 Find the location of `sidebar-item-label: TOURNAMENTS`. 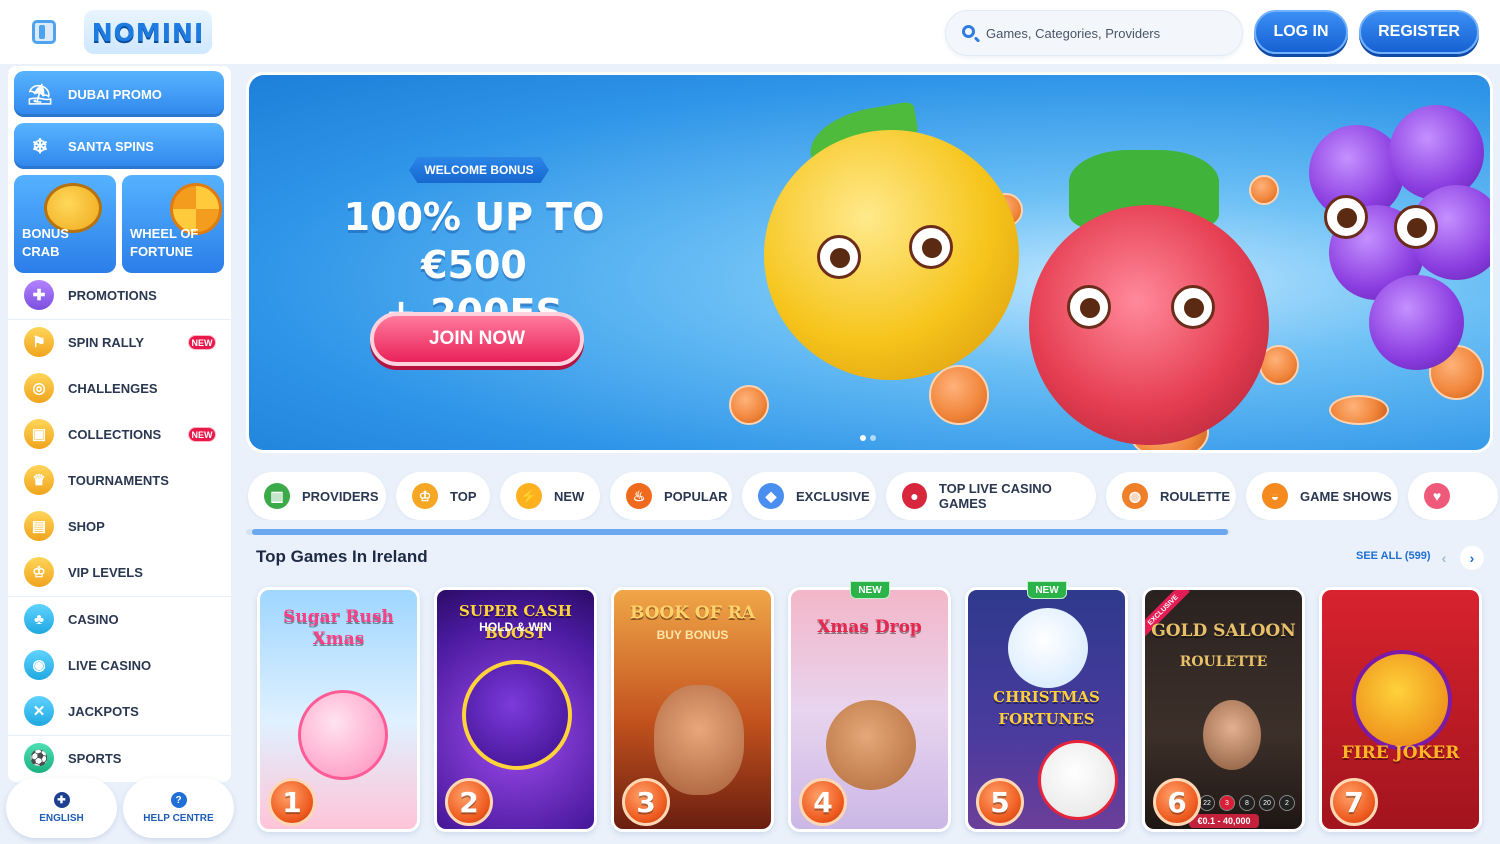

sidebar-item-label: TOURNAMENTS is located at coordinates (118, 480).